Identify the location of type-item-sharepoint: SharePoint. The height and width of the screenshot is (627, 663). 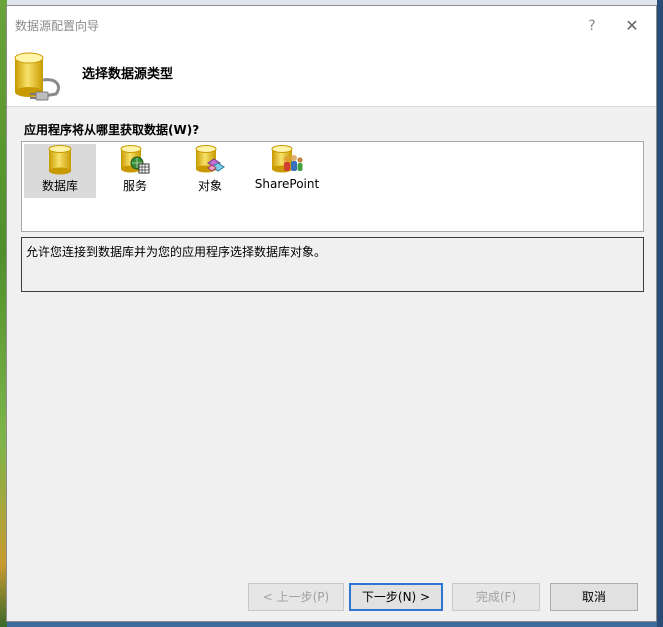
(287, 171).